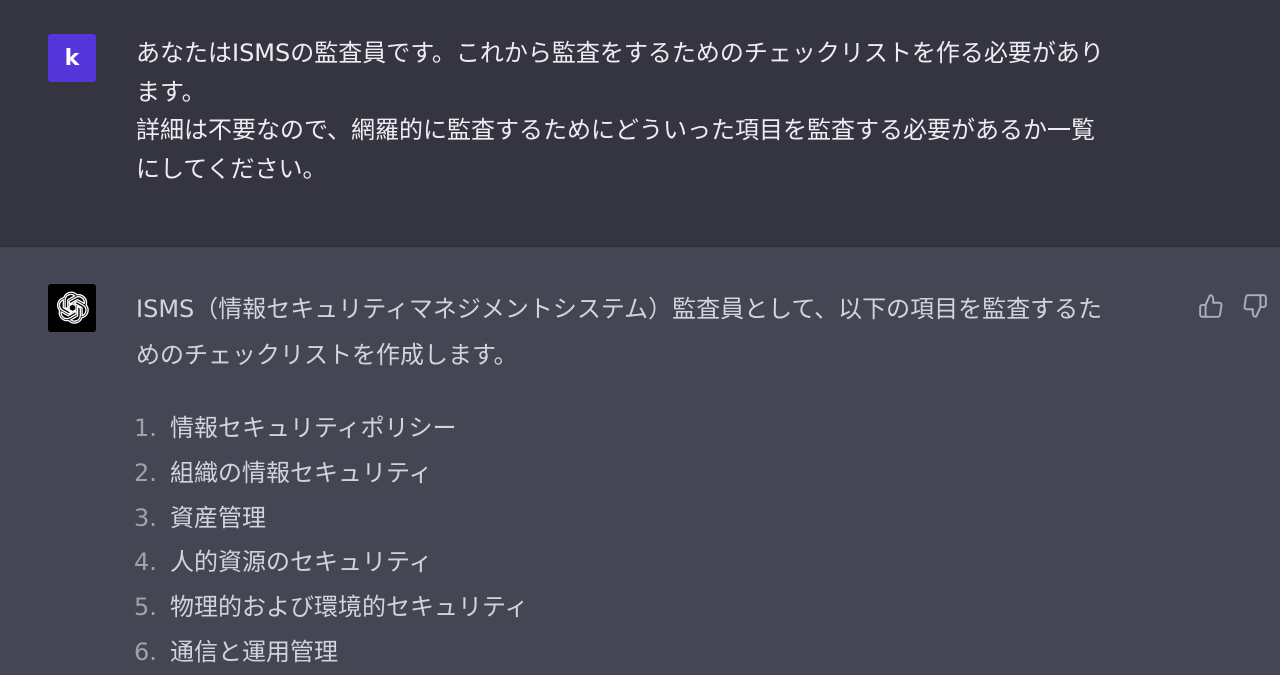 The image size is (1280, 675). I want to click on thumbs-down-icon, so click(1255, 306).